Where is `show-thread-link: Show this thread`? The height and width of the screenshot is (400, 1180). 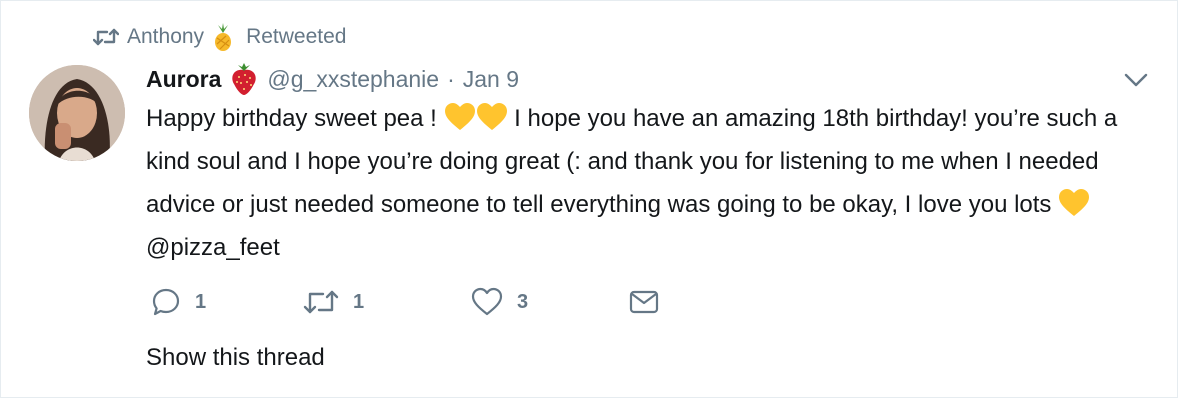
show-thread-link: Show this thread is located at coordinates (235, 358).